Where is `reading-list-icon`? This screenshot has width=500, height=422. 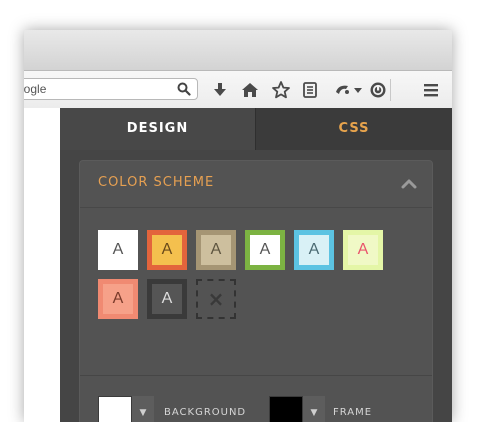 reading-list-icon is located at coordinates (310, 90).